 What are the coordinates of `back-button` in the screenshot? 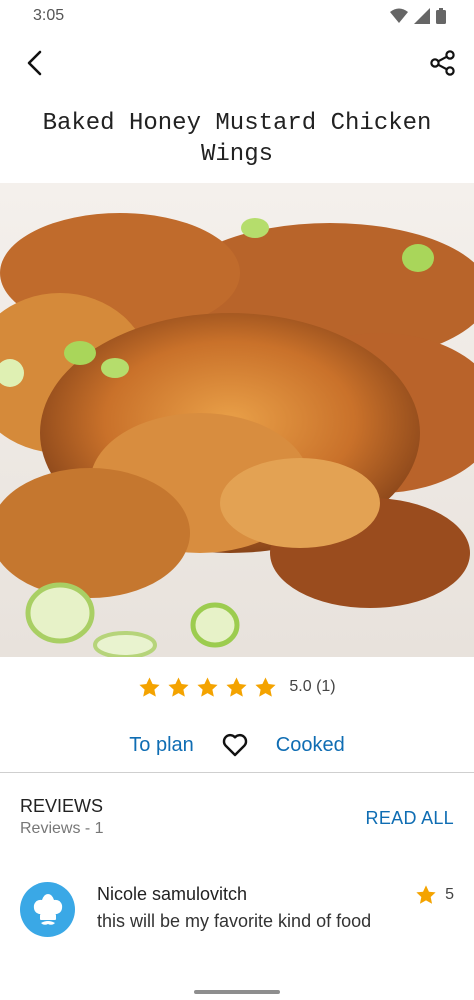 It's located at (35, 63).